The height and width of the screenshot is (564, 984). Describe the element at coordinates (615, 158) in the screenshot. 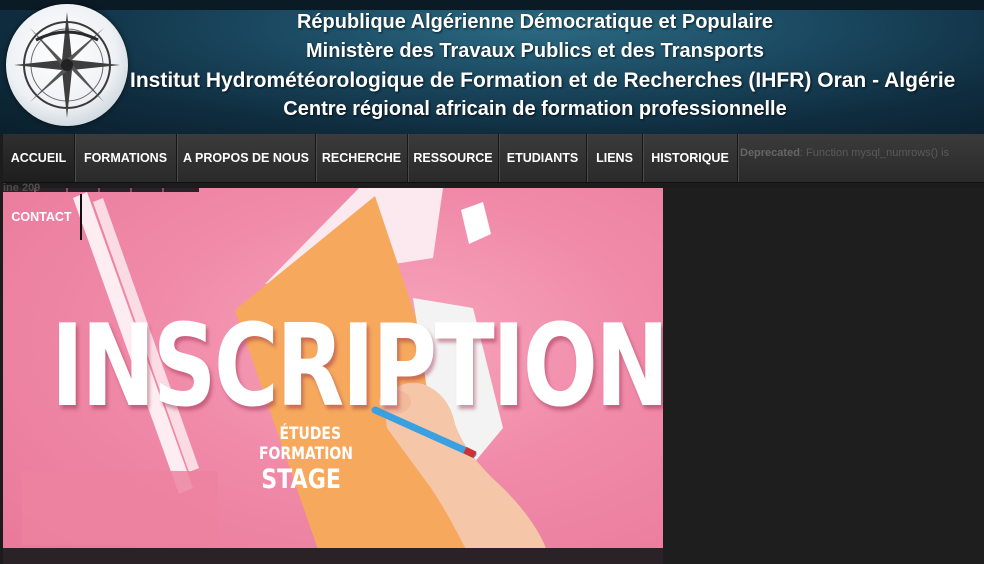

I see `nav-item-liens: LIENS` at that location.